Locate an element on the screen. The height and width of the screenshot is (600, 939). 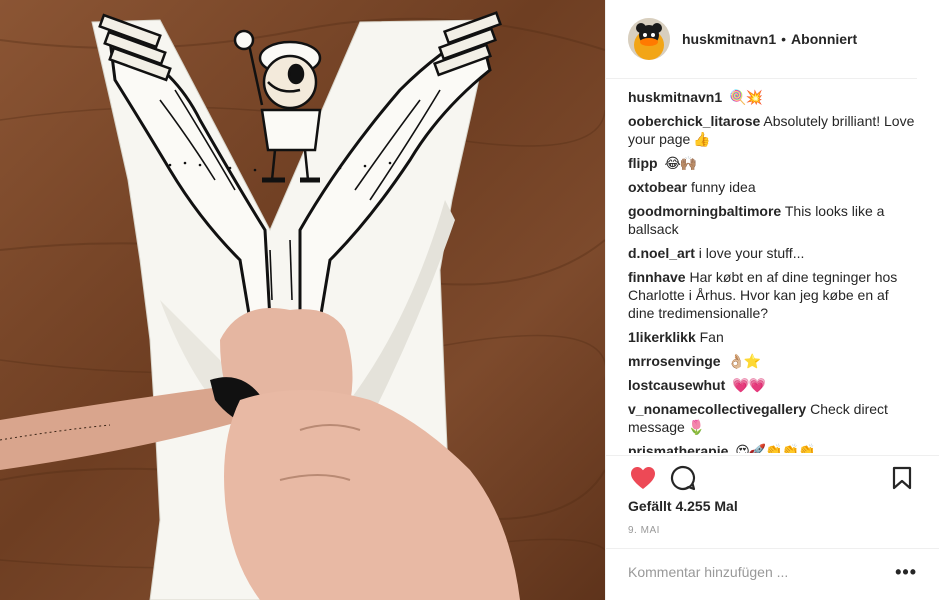
comment-username: mrrosenvinge is located at coordinates (674, 361).